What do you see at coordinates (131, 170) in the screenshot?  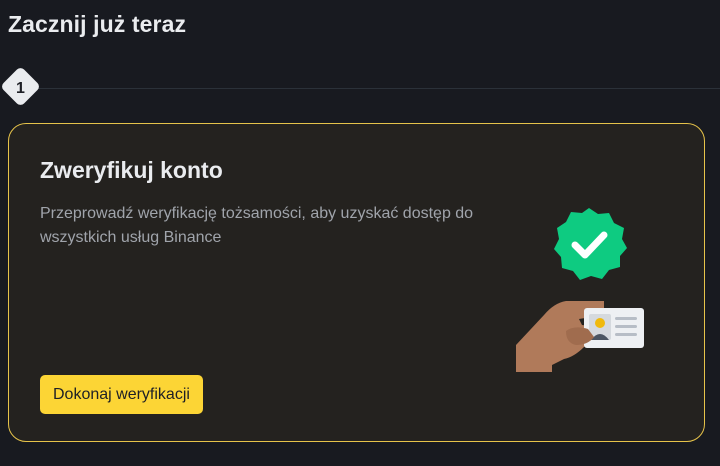 I see `card-title: Zweryfikuj konto` at bounding box center [131, 170].